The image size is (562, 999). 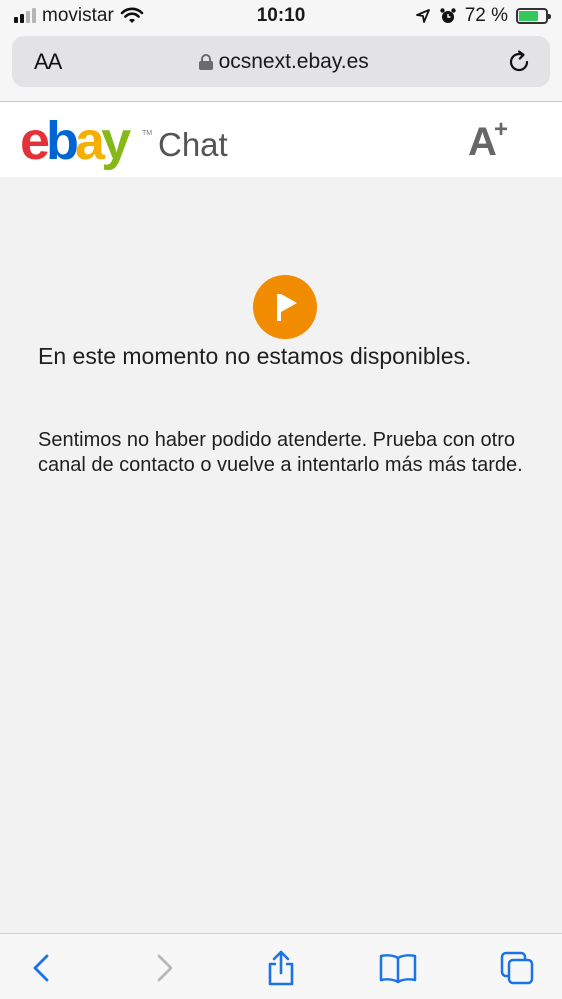 I want to click on battery-icon, so click(x=533, y=16).